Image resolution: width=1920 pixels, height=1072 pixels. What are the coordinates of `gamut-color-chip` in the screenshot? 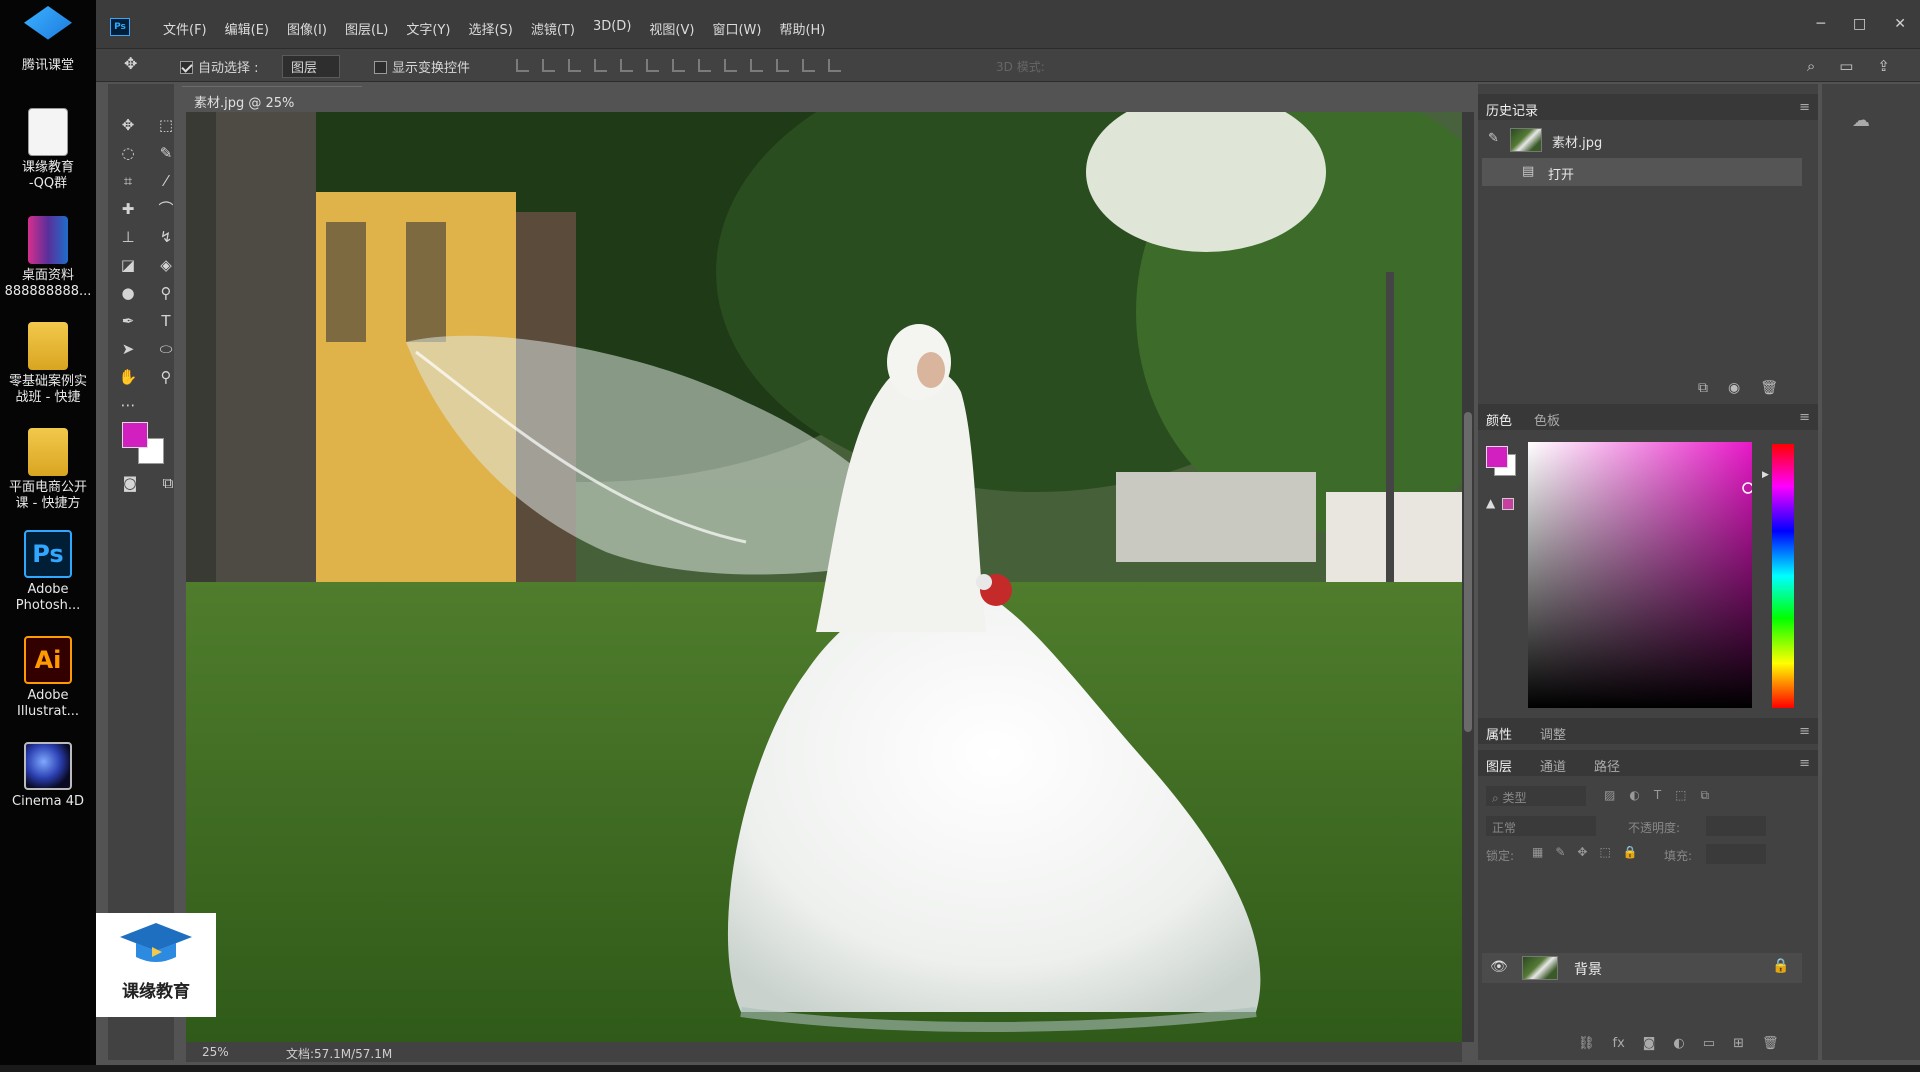 It's located at (1508, 504).